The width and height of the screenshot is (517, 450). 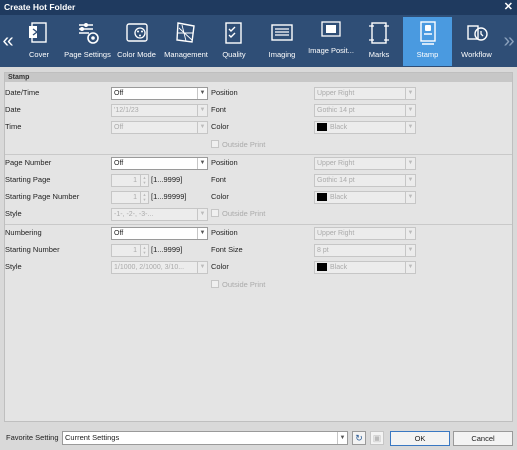 I want to click on scroll-left-icon: «, so click(x=8, y=41).